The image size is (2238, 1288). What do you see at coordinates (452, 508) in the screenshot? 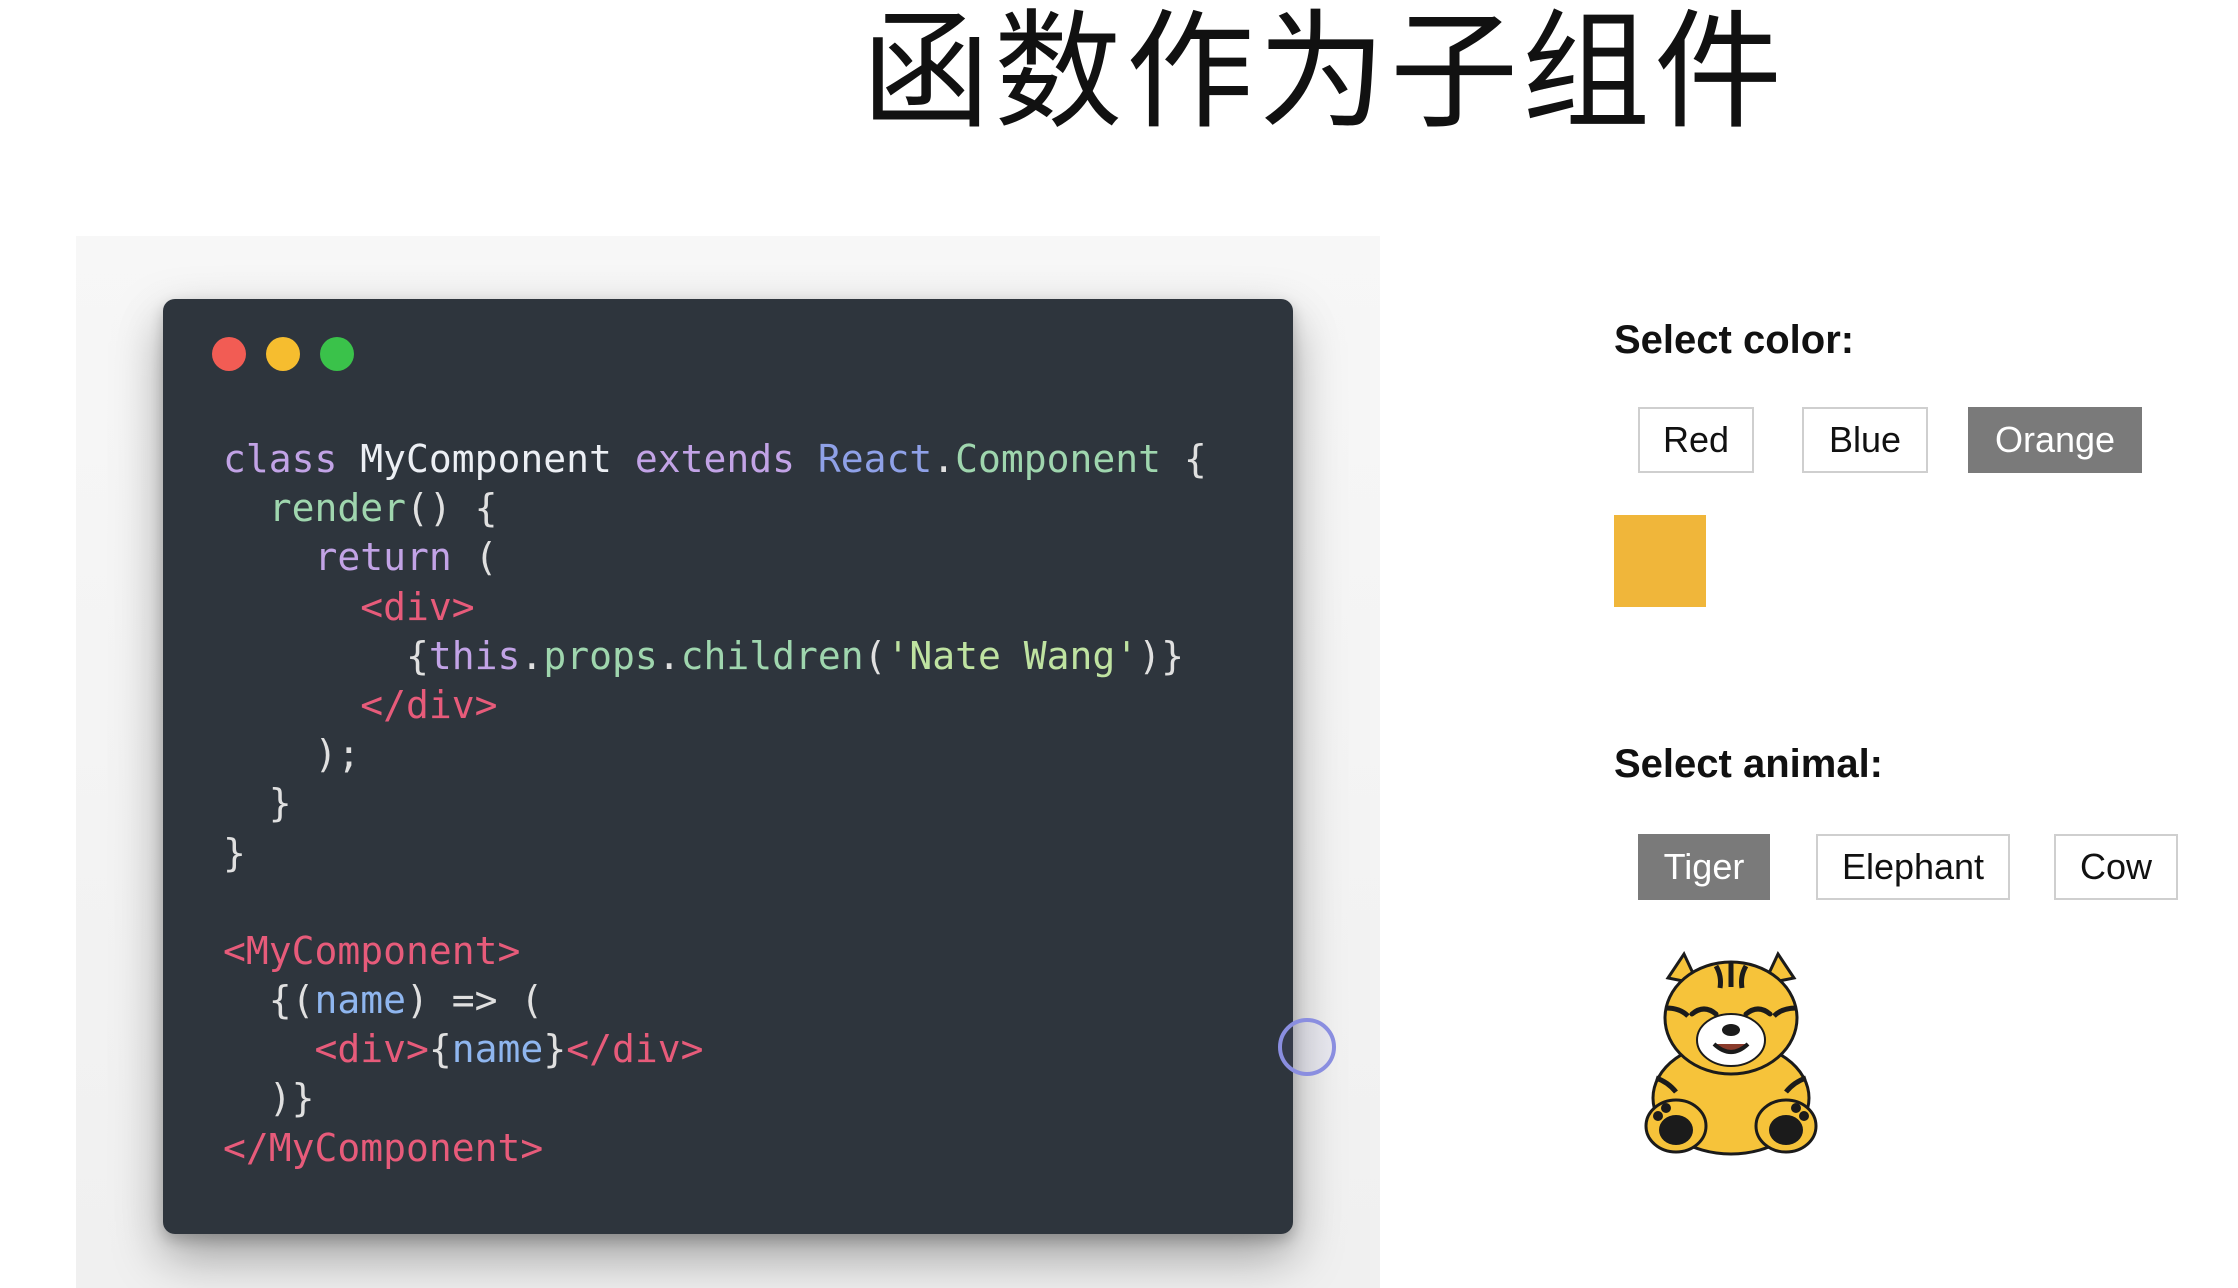
I see `code-token: () {` at bounding box center [452, 508].